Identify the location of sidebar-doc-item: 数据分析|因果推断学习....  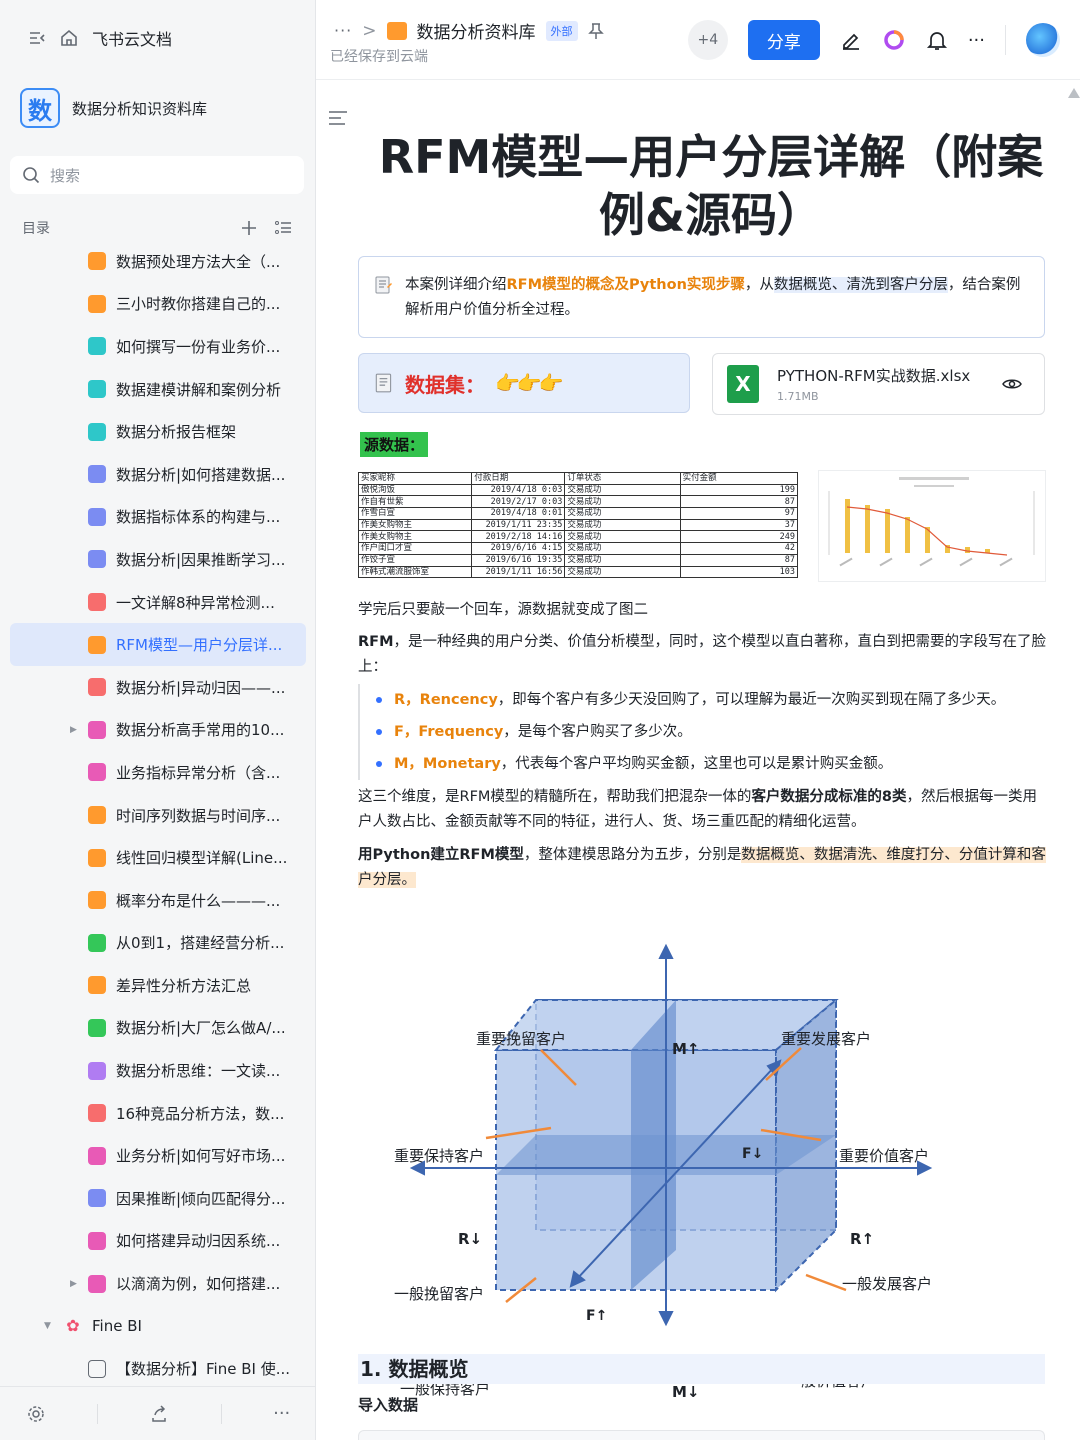
(158, 559).